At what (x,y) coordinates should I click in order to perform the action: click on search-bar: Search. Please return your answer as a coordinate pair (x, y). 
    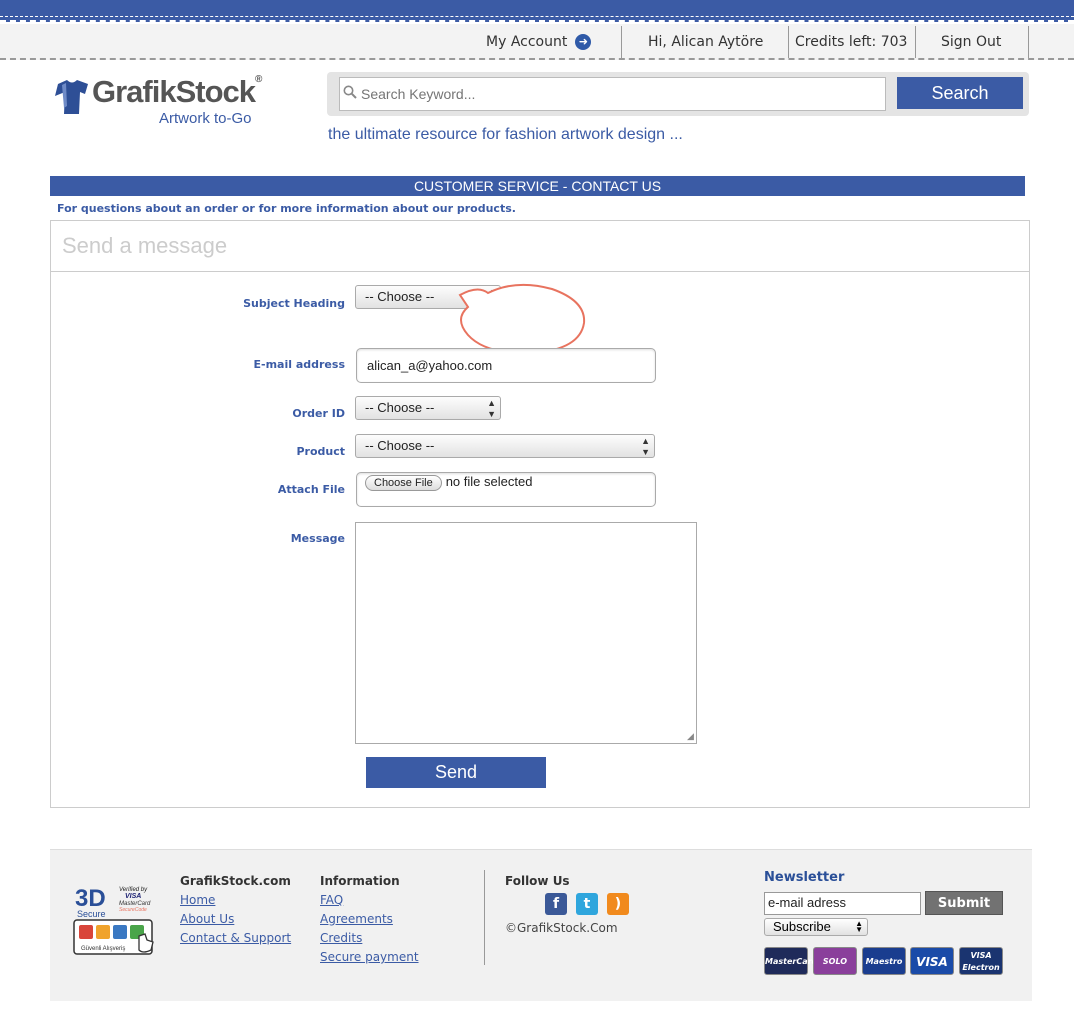
    Looking at the image, I should click on (678, 94).